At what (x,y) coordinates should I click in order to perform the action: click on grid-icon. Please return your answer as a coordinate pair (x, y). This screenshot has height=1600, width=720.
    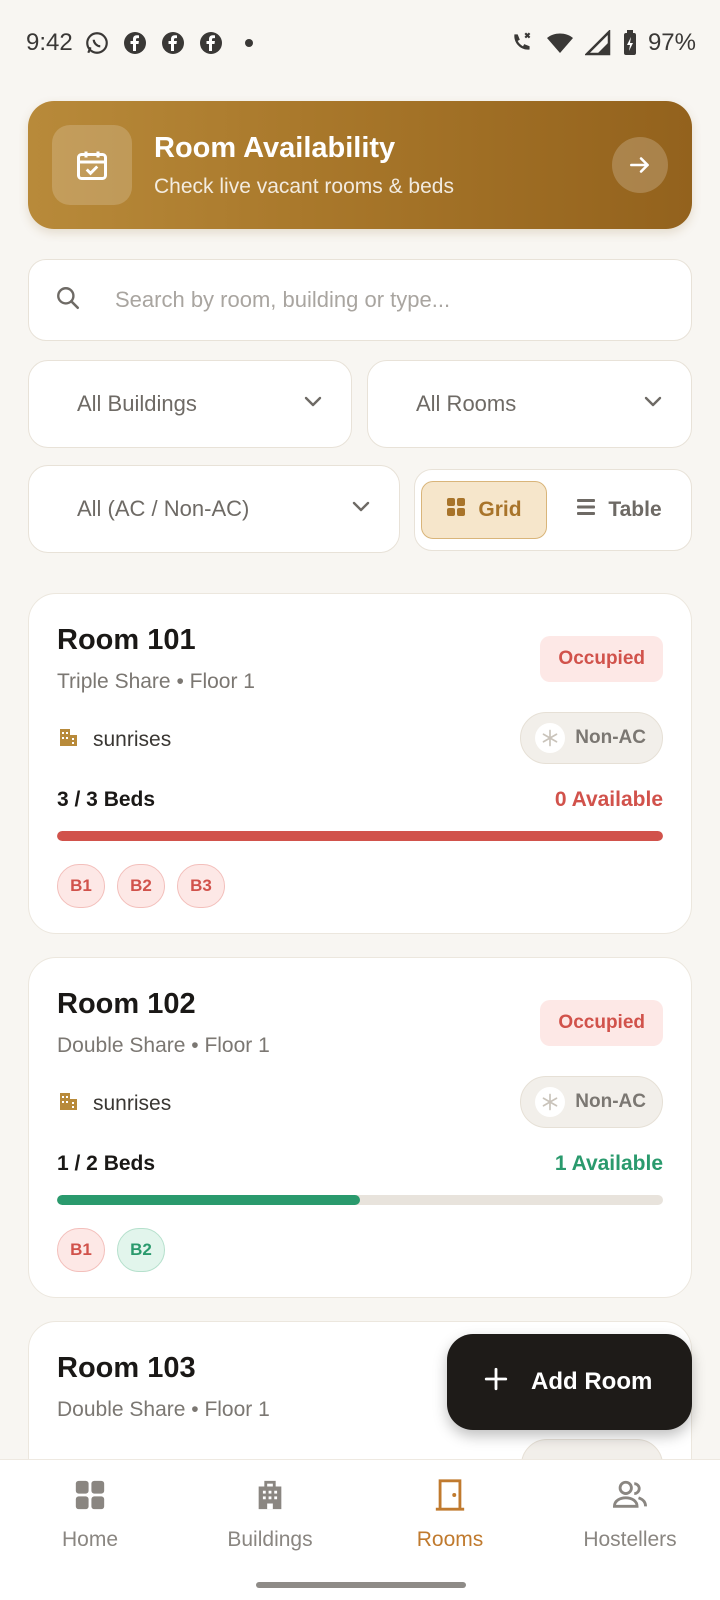
    Looking at the image, I should click on (456, 510).